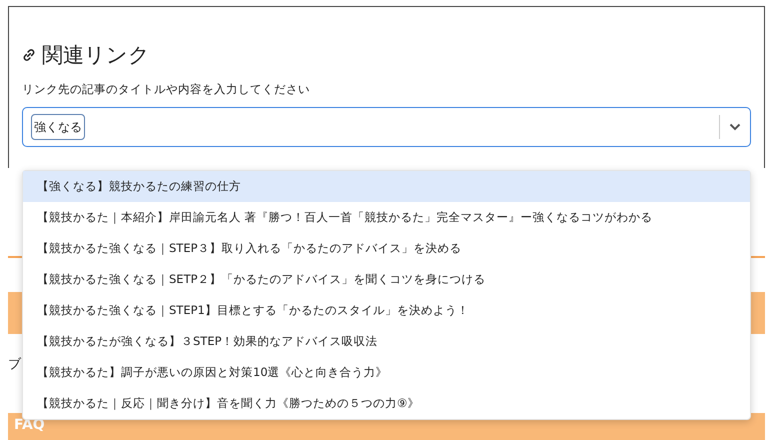 This screenshot has height=440, width=774. Describe the element at coordinates (386, 248) in the screenshot. I see `suggestion-item: 【競技かるた強くなる｜STEP３】取り入れる「かるたのアドバイス」を決める` at that location.